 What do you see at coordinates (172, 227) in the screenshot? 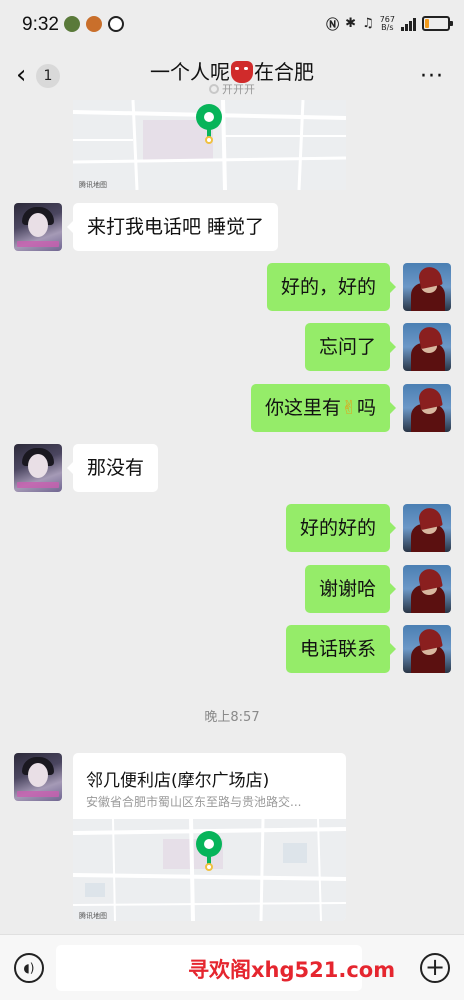
I see `message-bubble-incoming: 来打我电话吧 睡觉了` at bounding box center [172, 227].